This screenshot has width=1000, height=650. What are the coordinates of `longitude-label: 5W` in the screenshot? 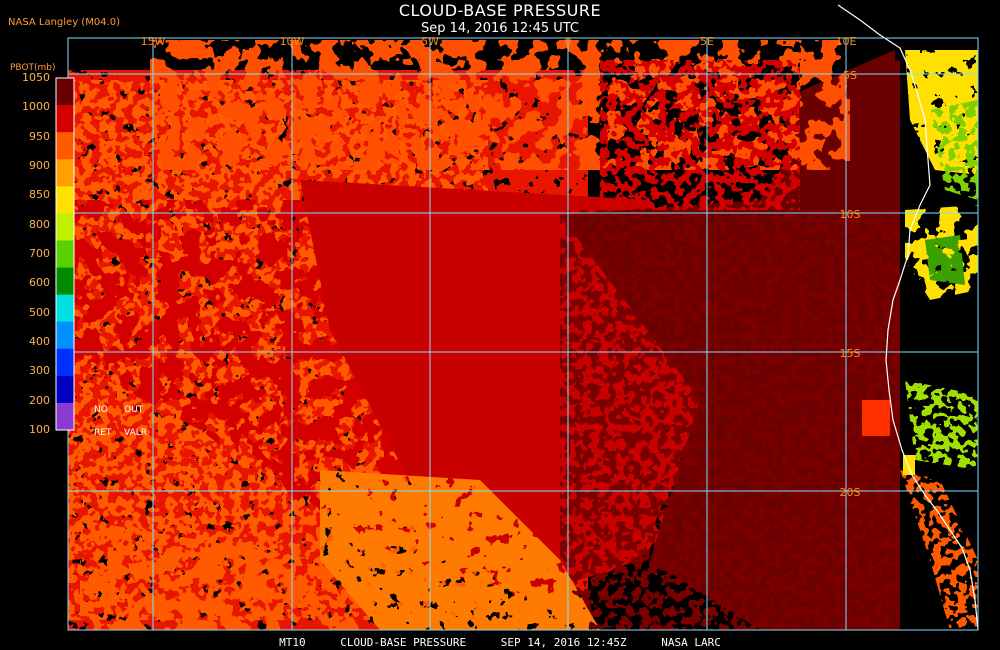 It's located at (430, 41).